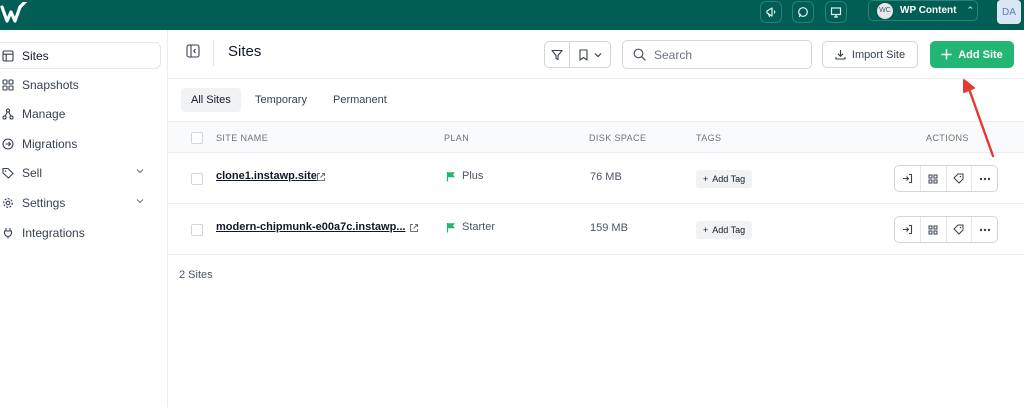 The height and width of the screenshot is (407, 1024). I want to click on workspace-selector: WC WP Content ⌃, so click(923, 10).